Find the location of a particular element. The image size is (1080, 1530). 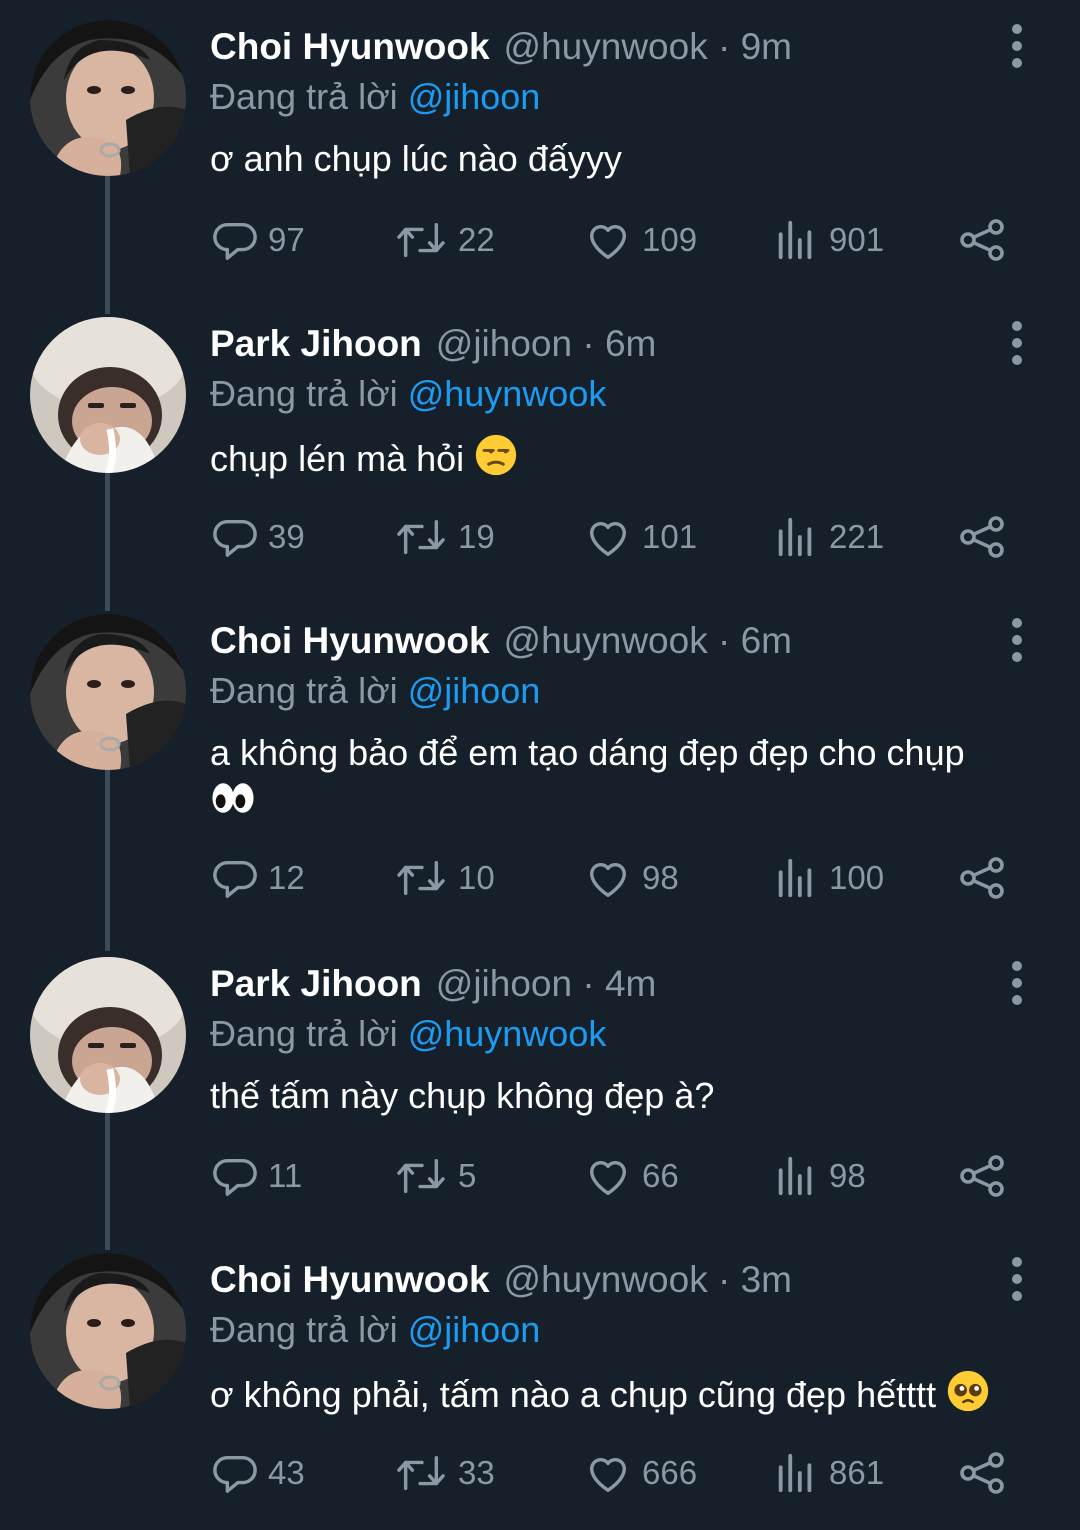

retweet-count: 19 is located at coordinates (476, 536).